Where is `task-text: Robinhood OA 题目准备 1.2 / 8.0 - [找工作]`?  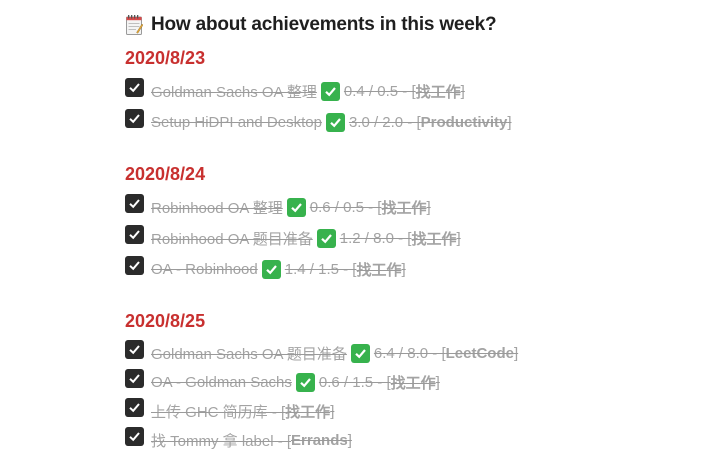 task-text: Robinhood OA 题目准备 1.2 / 8.0 - [找工作] is located at coordinates (306, 238).